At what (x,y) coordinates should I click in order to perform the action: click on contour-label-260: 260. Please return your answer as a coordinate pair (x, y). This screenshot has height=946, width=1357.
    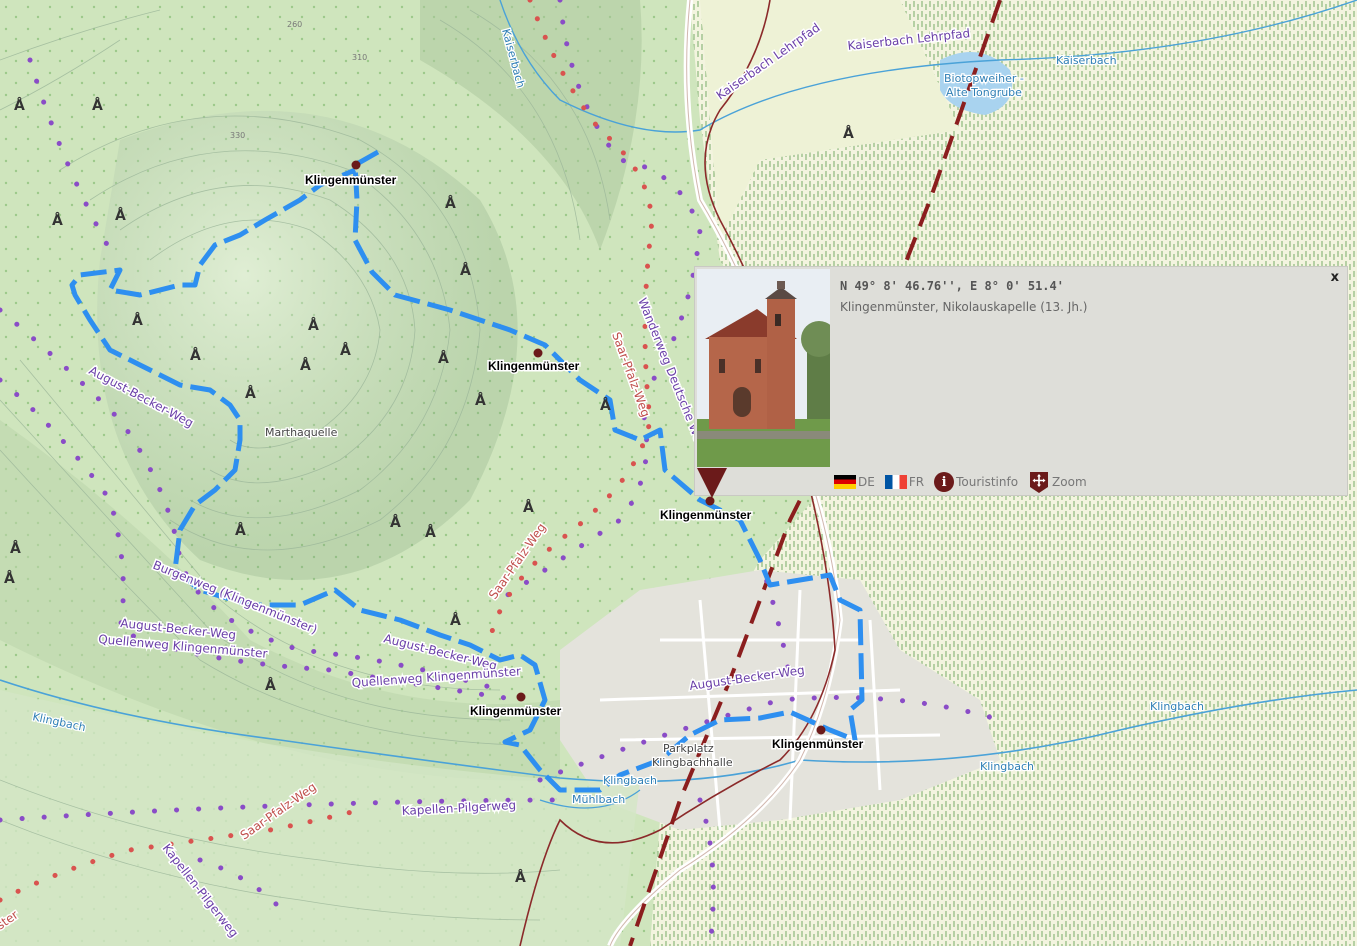
    Looking at the image, I should click on (294, 24).